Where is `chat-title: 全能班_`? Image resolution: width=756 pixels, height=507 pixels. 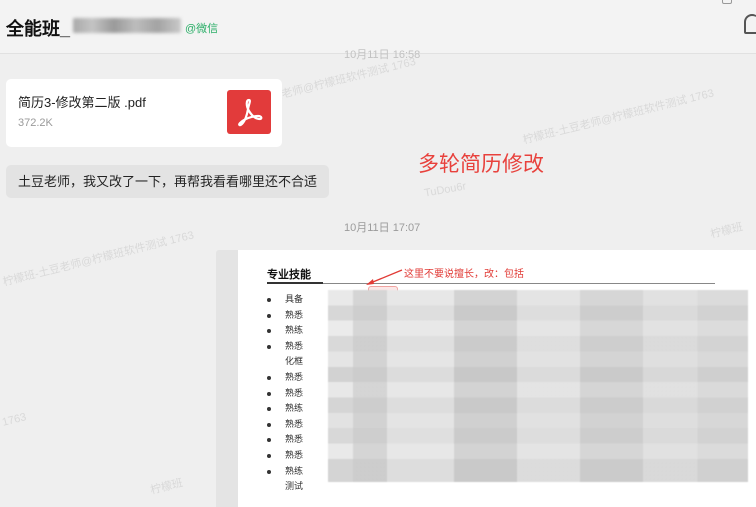 chat-title: 全能班_ is located at coordinates (38, 29).